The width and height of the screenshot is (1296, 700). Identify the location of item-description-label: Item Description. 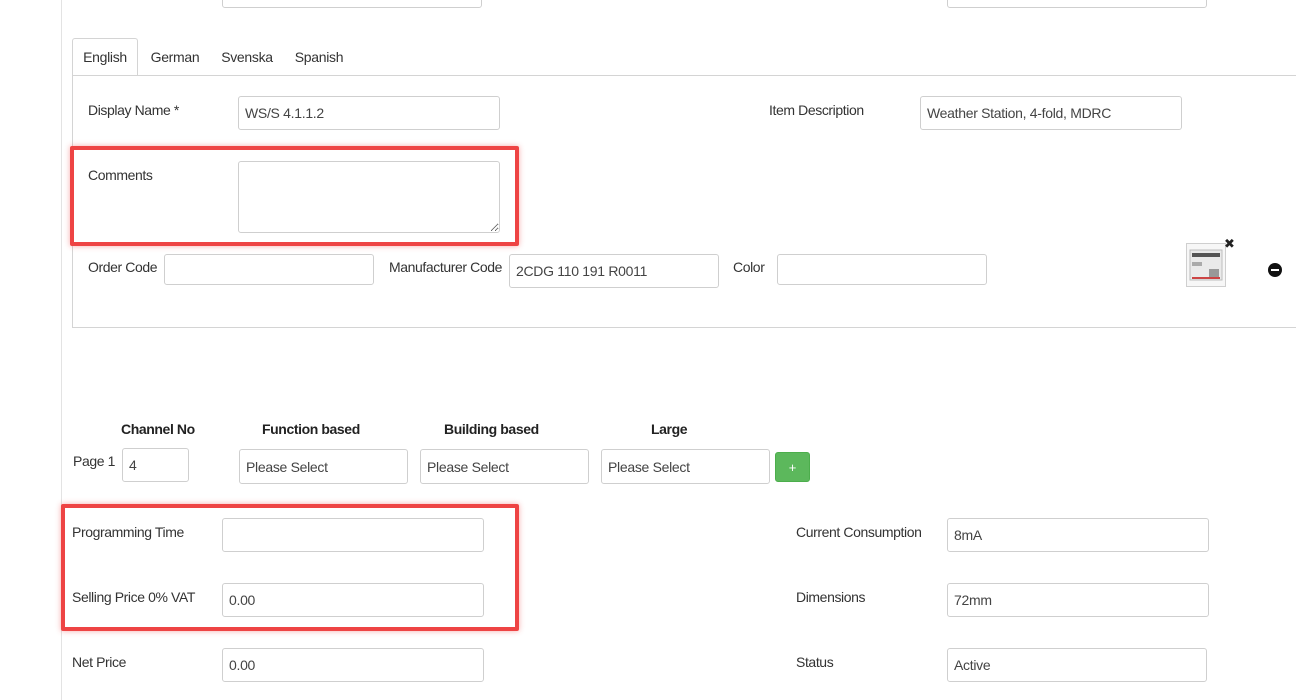
(816, 110).